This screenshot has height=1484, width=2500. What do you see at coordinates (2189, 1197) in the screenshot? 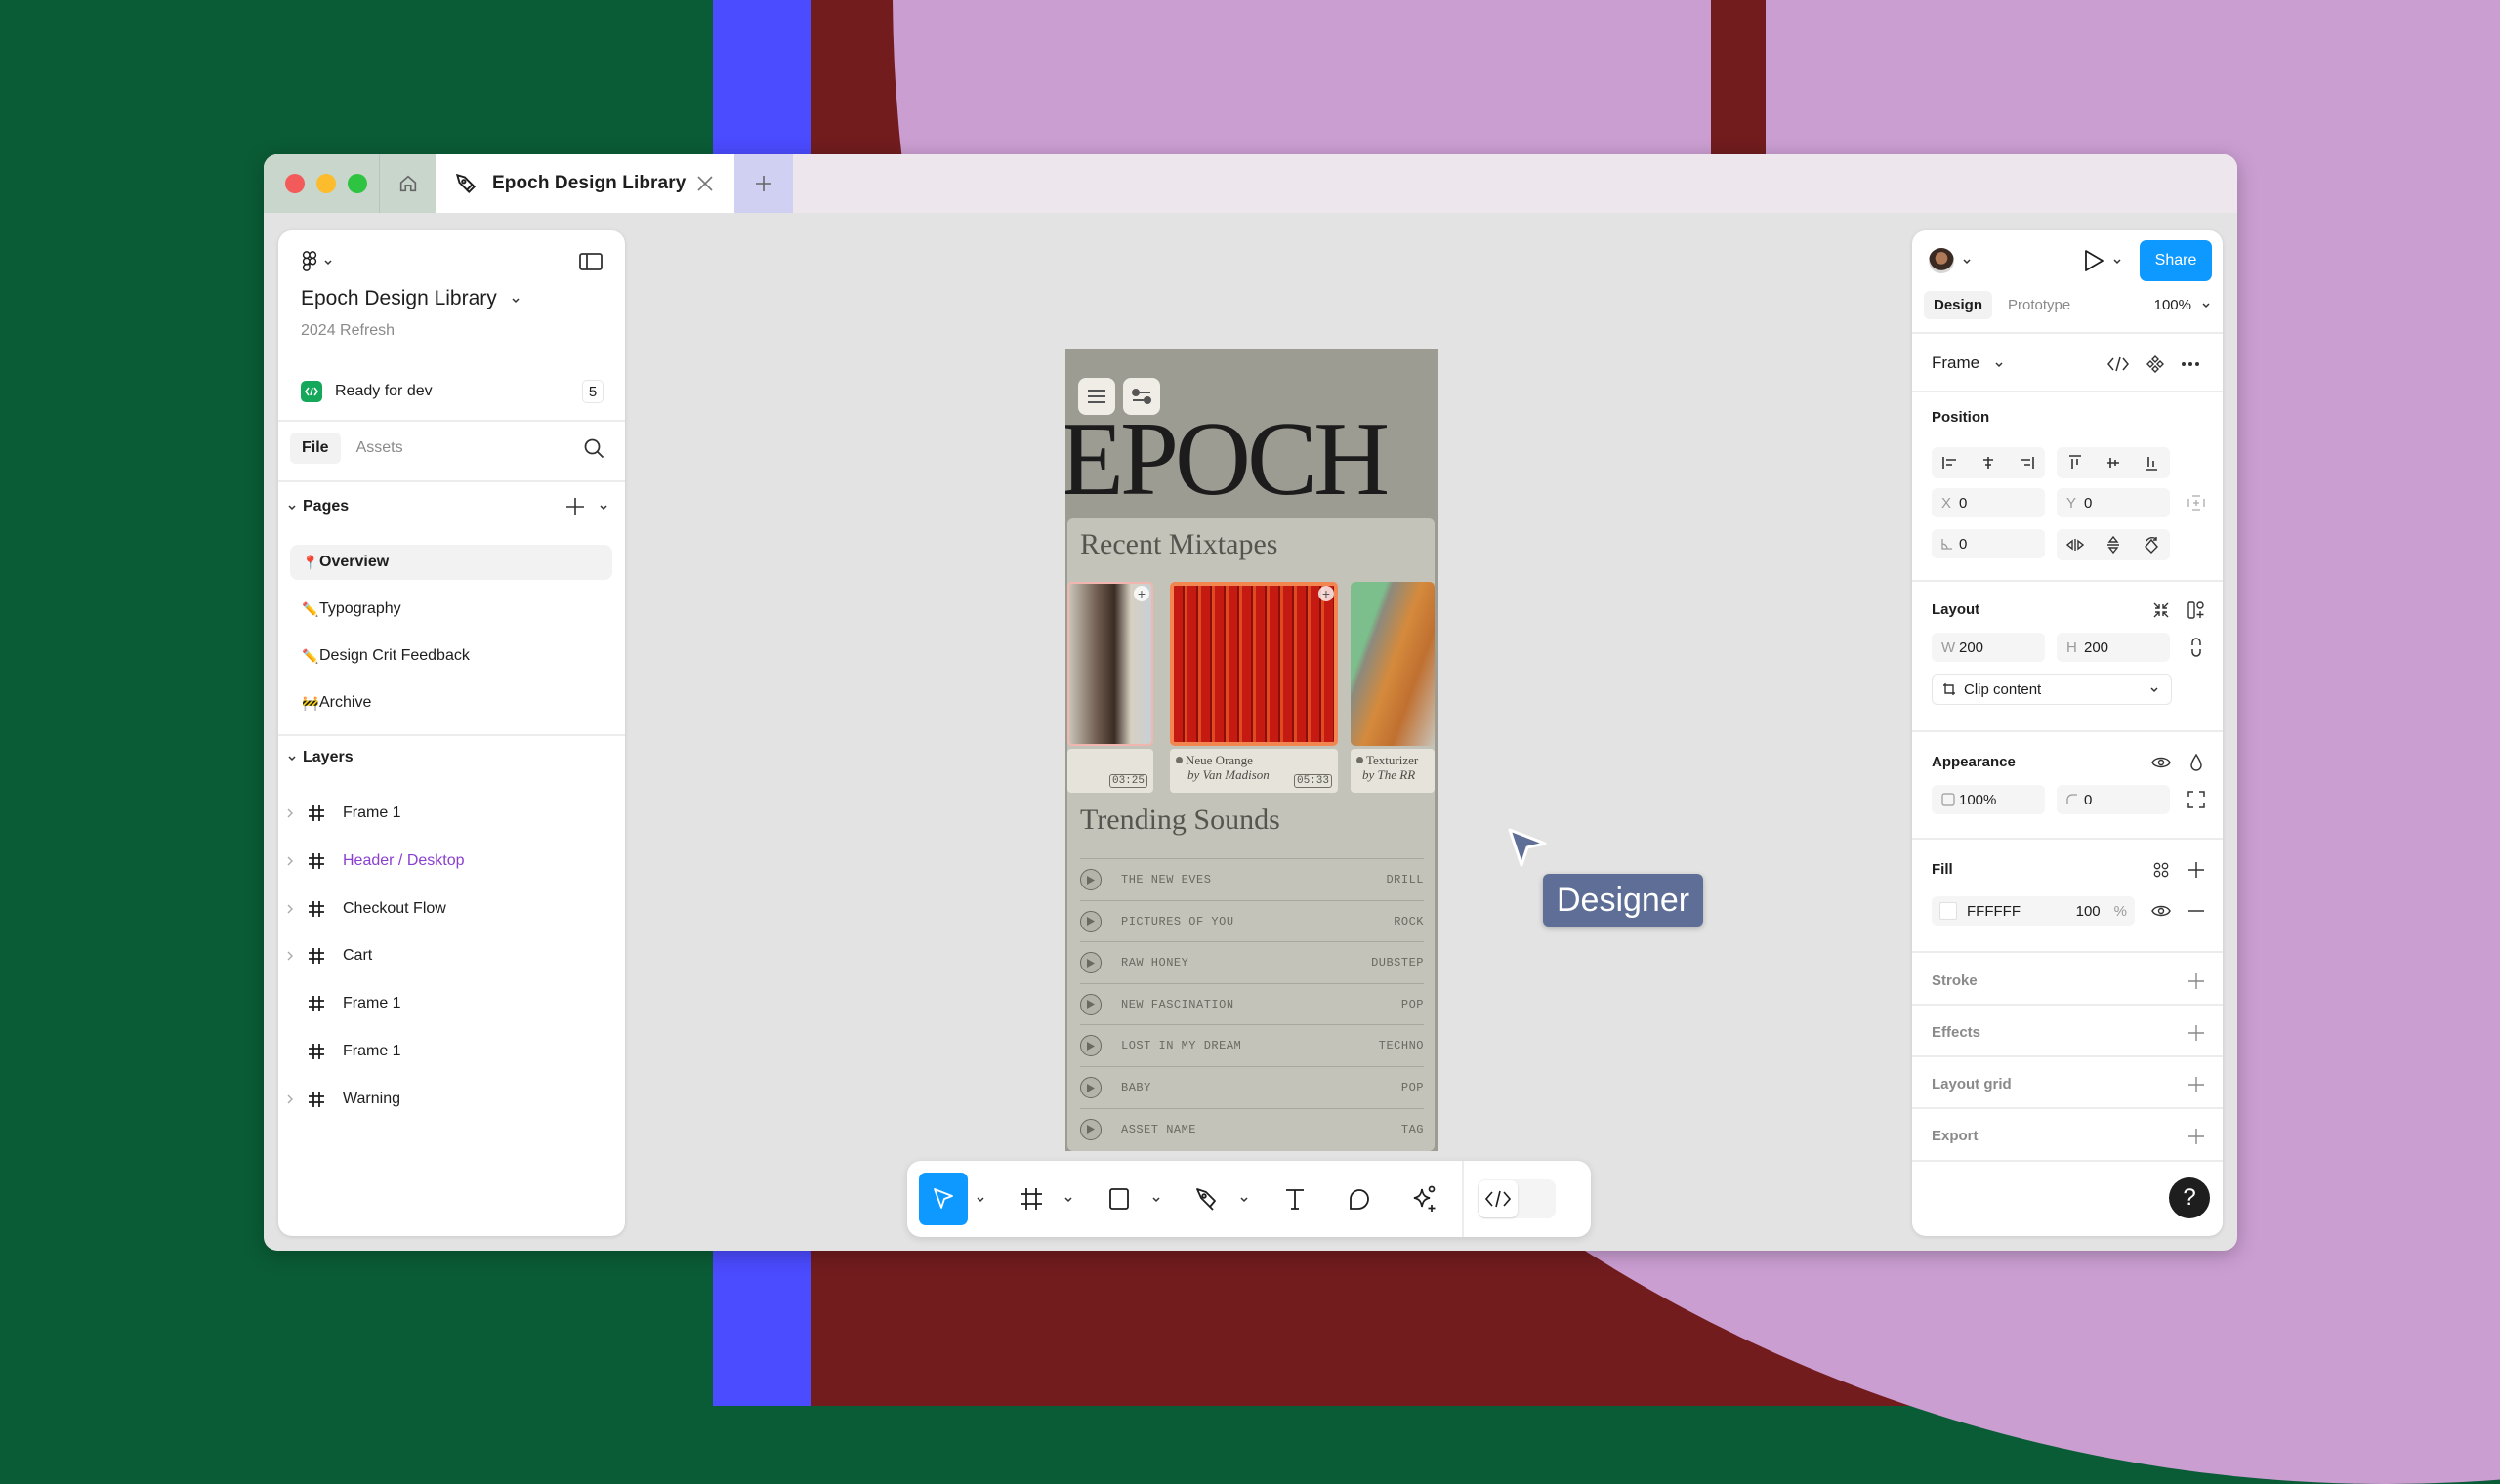
I see `help-button: ?` at bounding box center [2189, 1197].